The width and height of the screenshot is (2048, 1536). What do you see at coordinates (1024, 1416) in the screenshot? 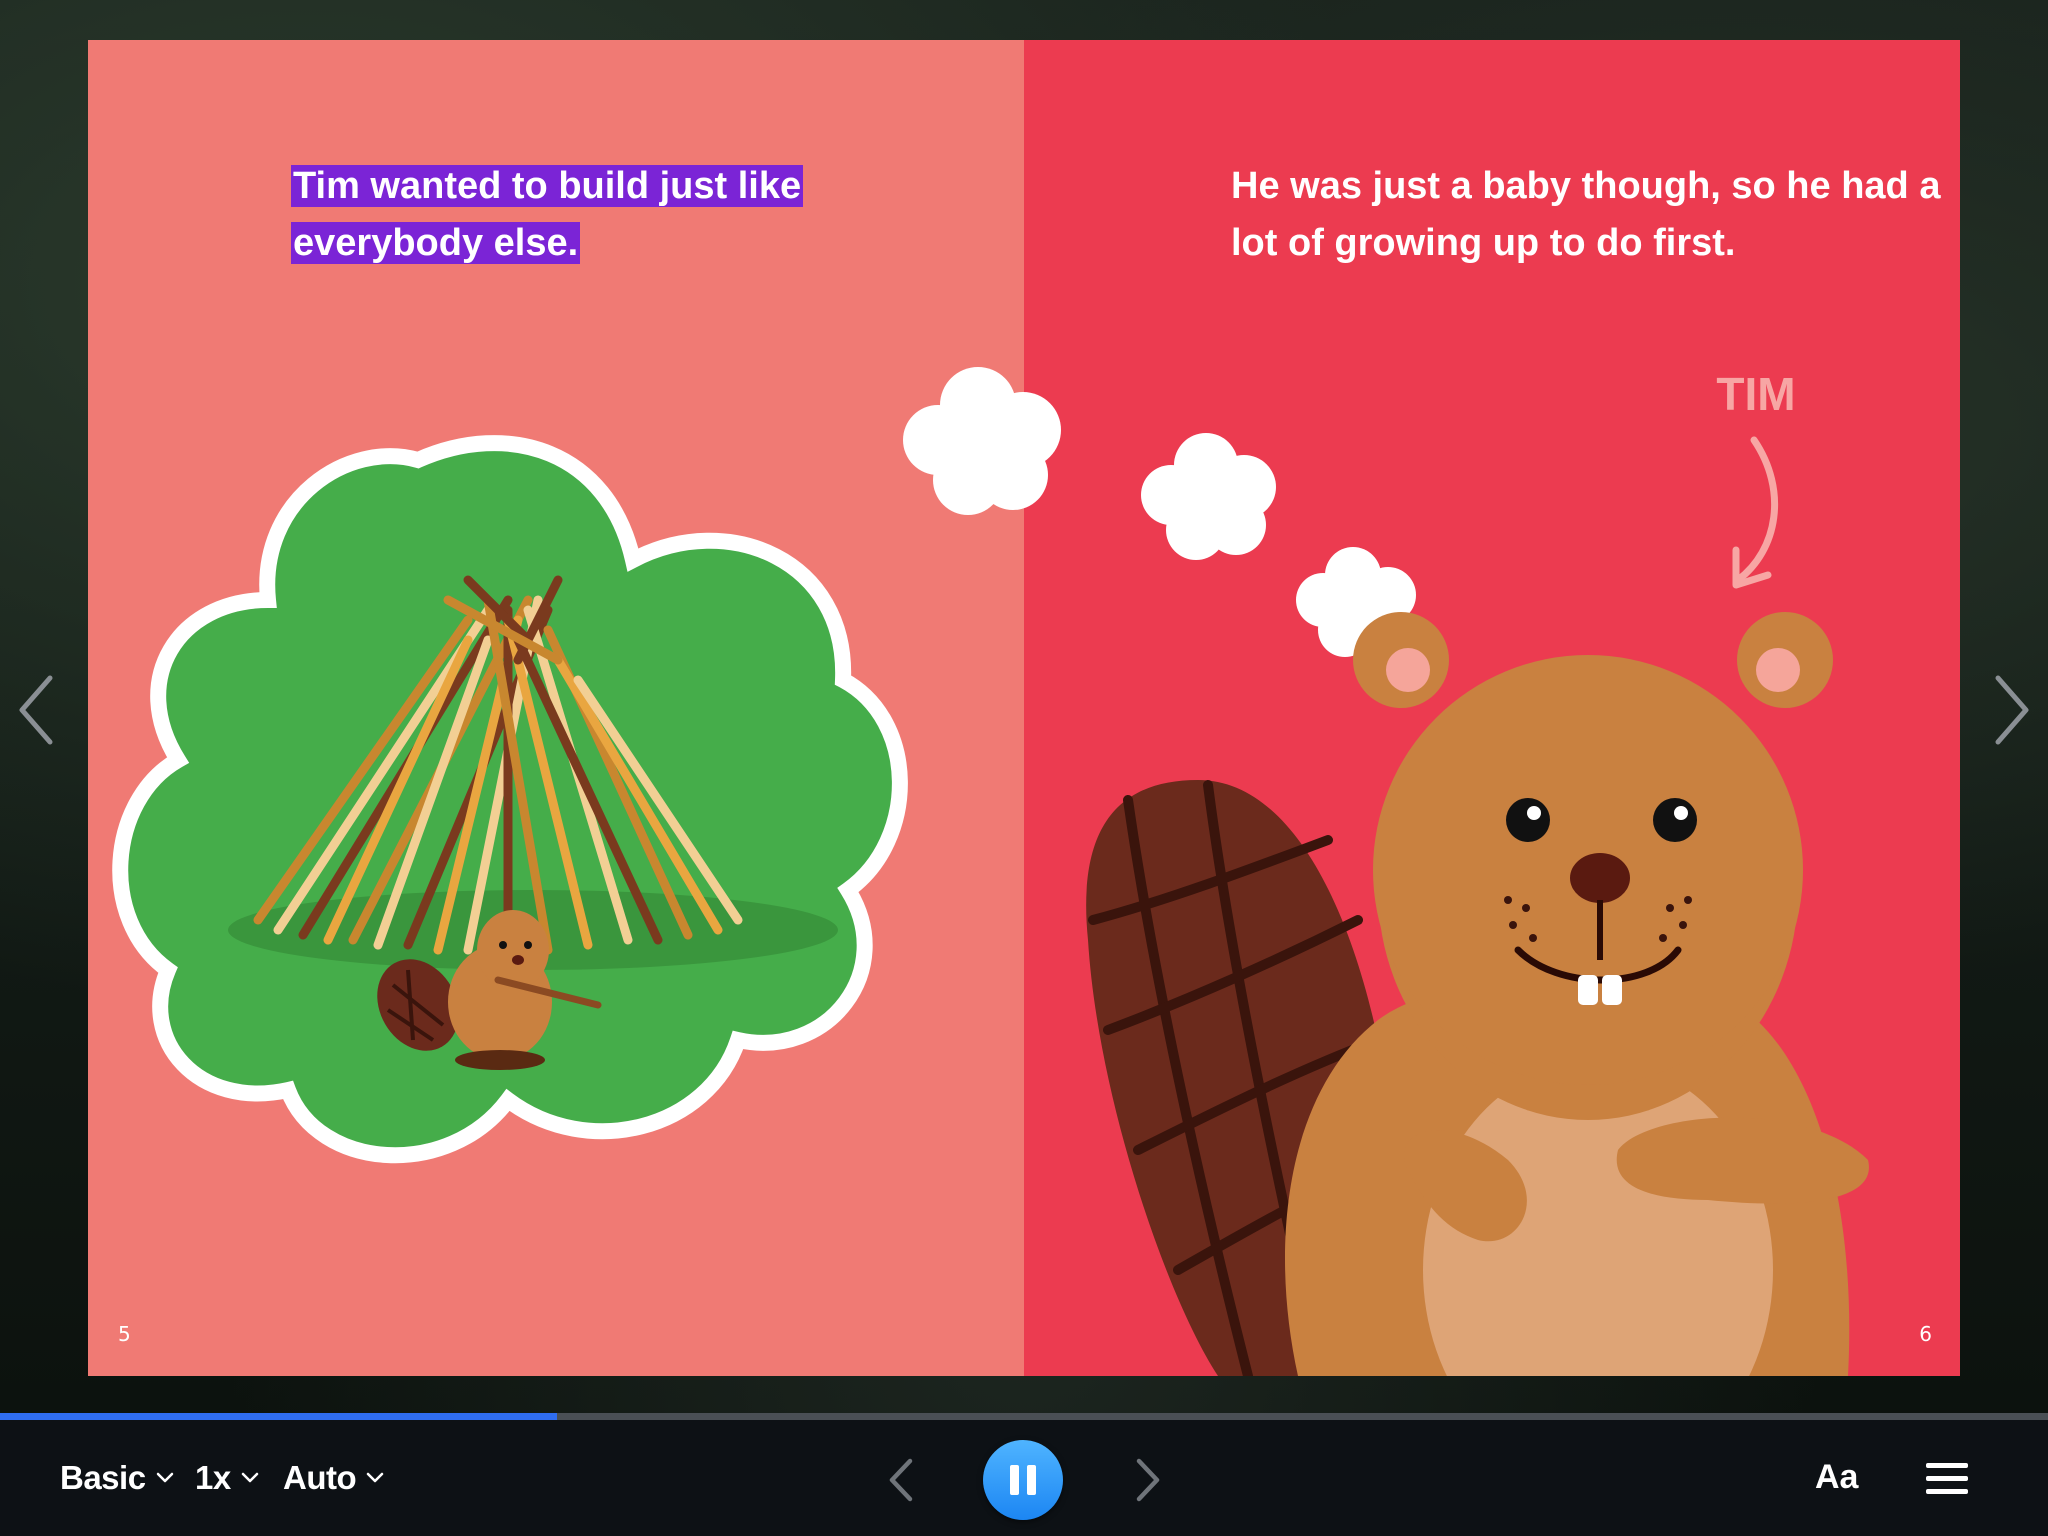
I see `reading-progress-bar` at bounding box center [1024, 1416].